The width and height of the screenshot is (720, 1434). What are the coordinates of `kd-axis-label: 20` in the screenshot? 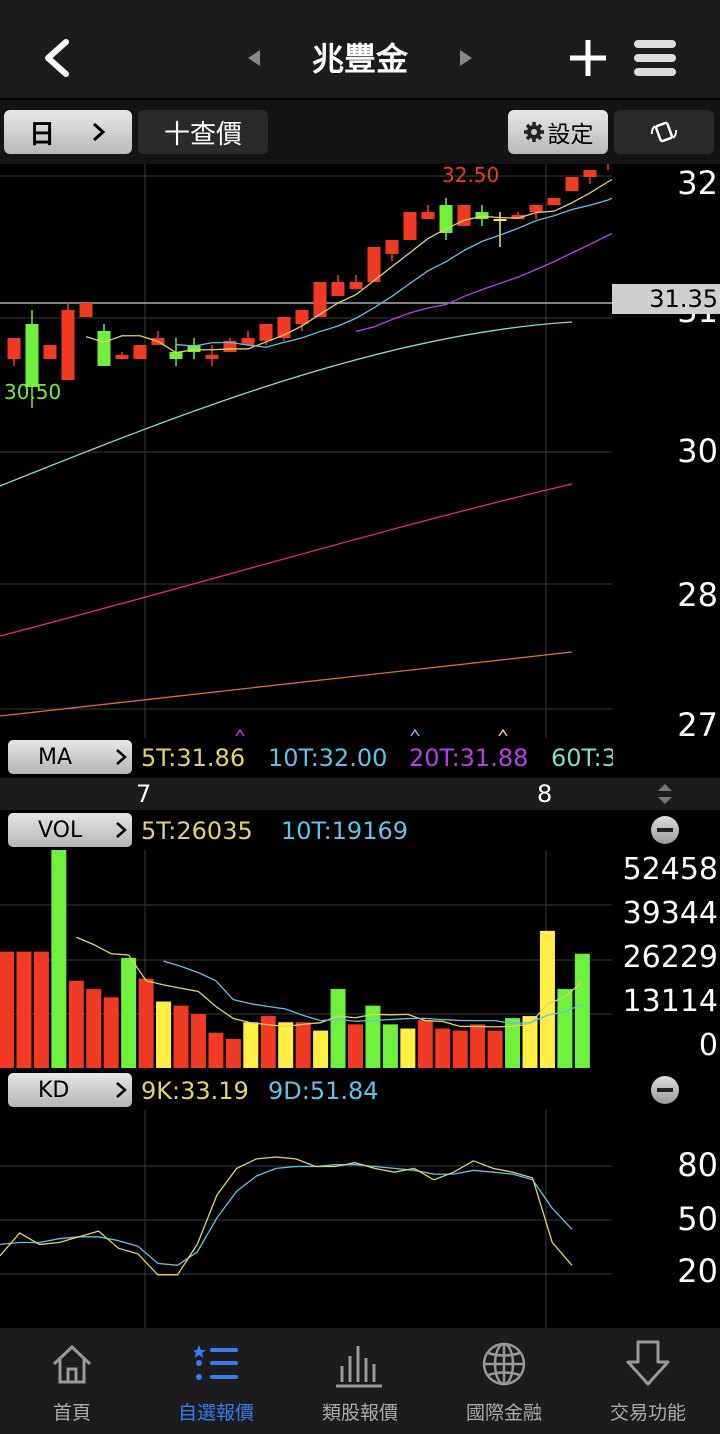 It's located at (697, 1271).